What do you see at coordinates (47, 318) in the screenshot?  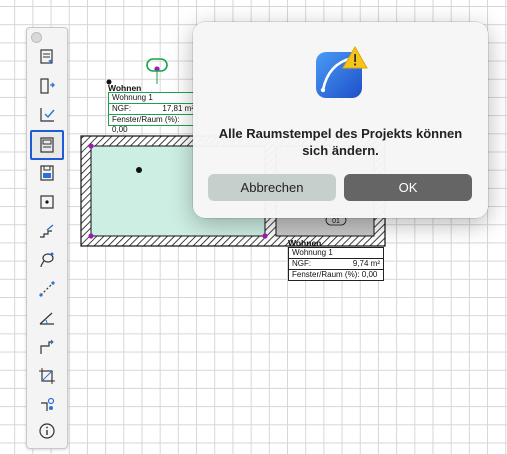 I see `angle-measure-icon` at bounding box center [47, 318].